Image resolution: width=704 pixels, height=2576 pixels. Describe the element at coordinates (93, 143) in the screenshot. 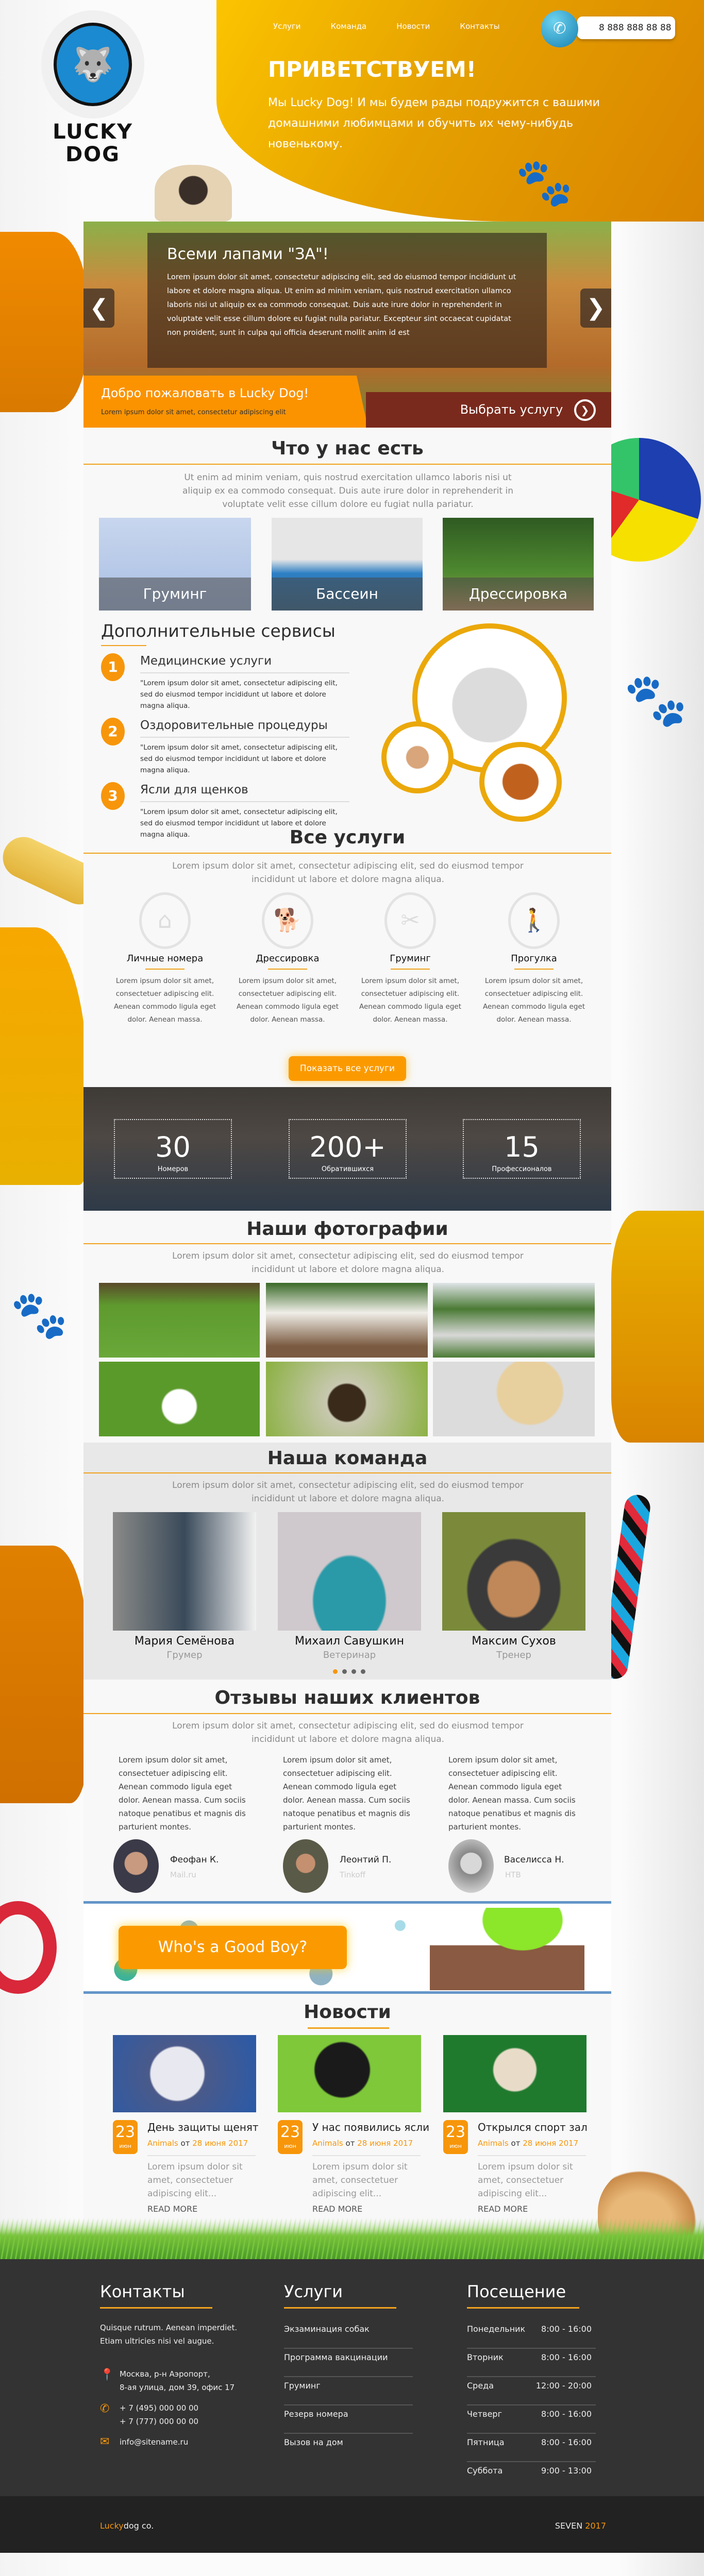

I see `logo-text: LUCKY DOG` at that location.